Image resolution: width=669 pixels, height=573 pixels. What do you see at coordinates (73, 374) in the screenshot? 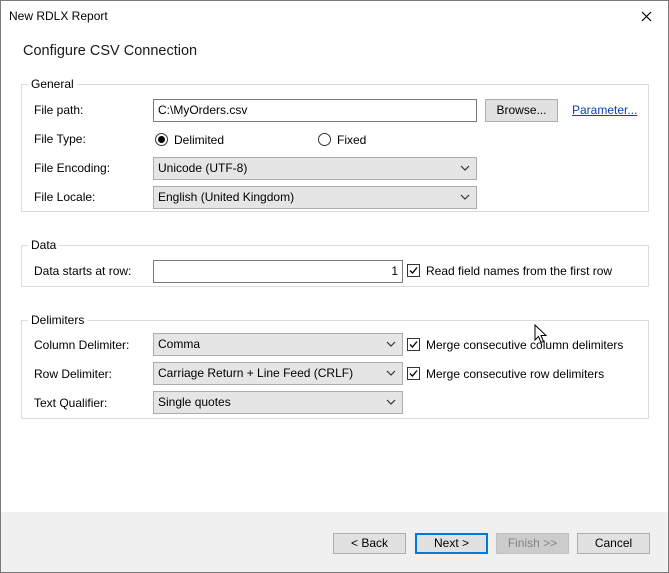
I see `row-delimiter-label: Row Delimiter:` at bounding box center [73, 374].